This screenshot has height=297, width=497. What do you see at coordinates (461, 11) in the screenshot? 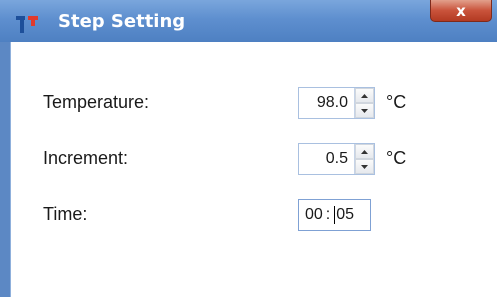
I see `close-button: x` at bounding box center [461, 11].